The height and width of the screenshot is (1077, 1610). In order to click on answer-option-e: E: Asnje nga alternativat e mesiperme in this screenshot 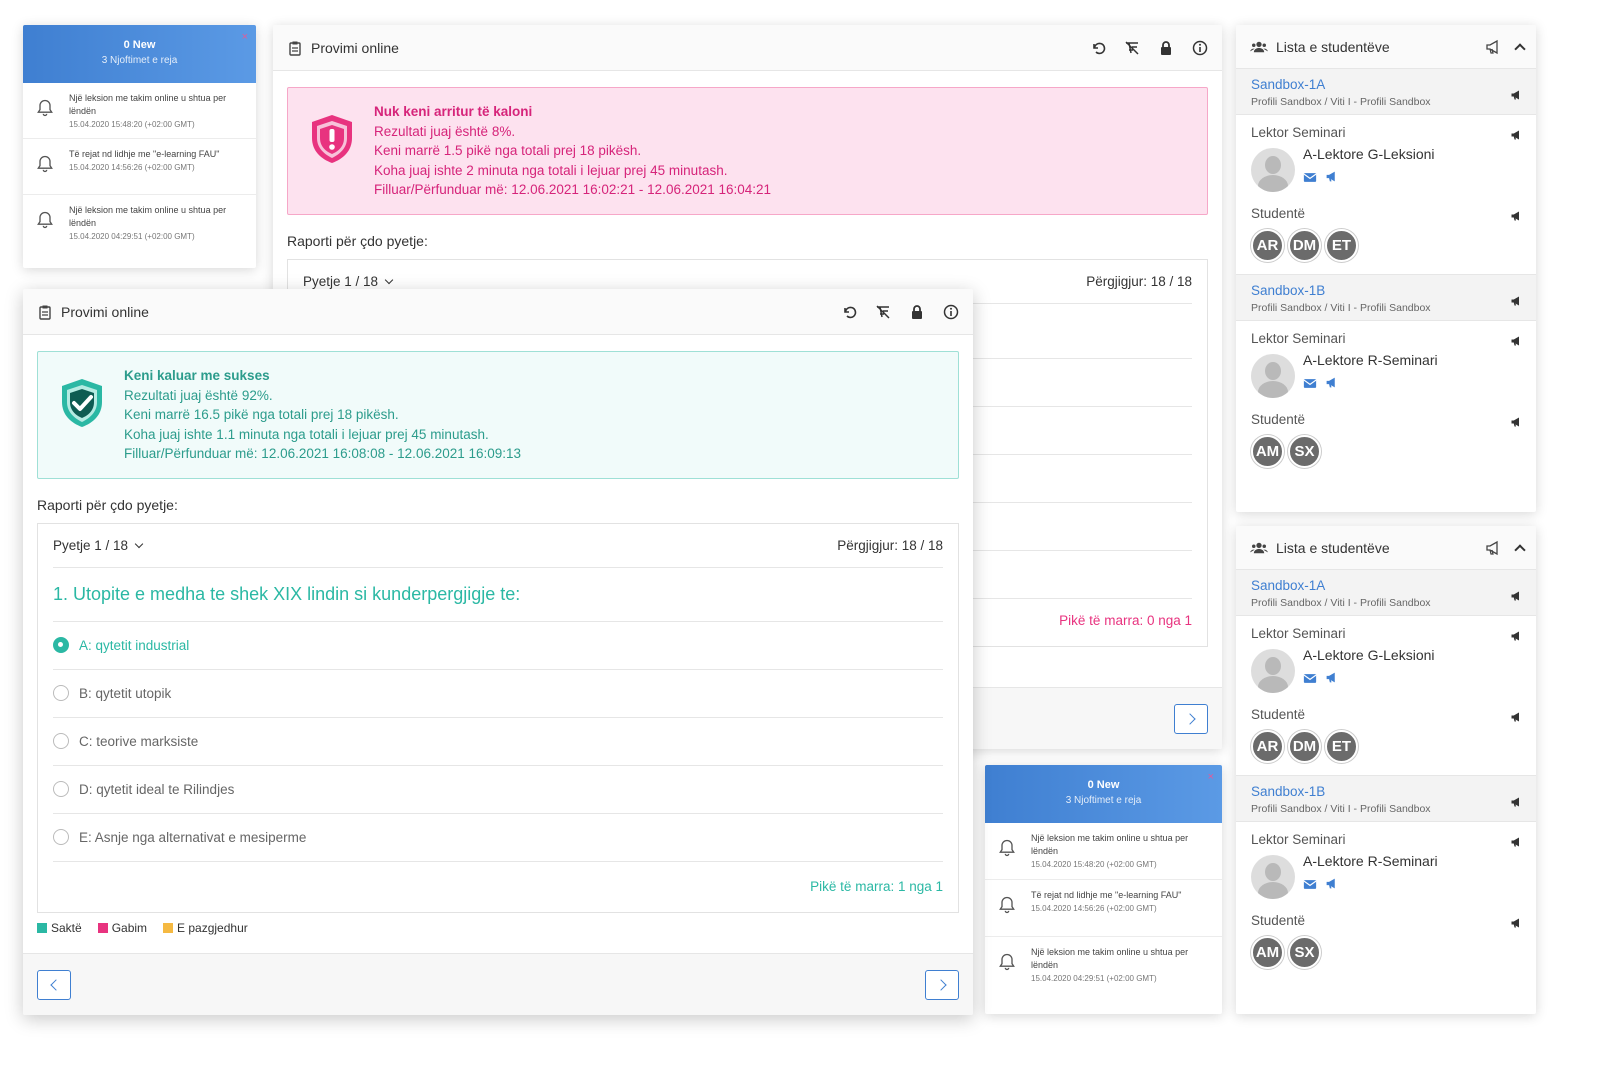, I will do `click(498, 838)`.